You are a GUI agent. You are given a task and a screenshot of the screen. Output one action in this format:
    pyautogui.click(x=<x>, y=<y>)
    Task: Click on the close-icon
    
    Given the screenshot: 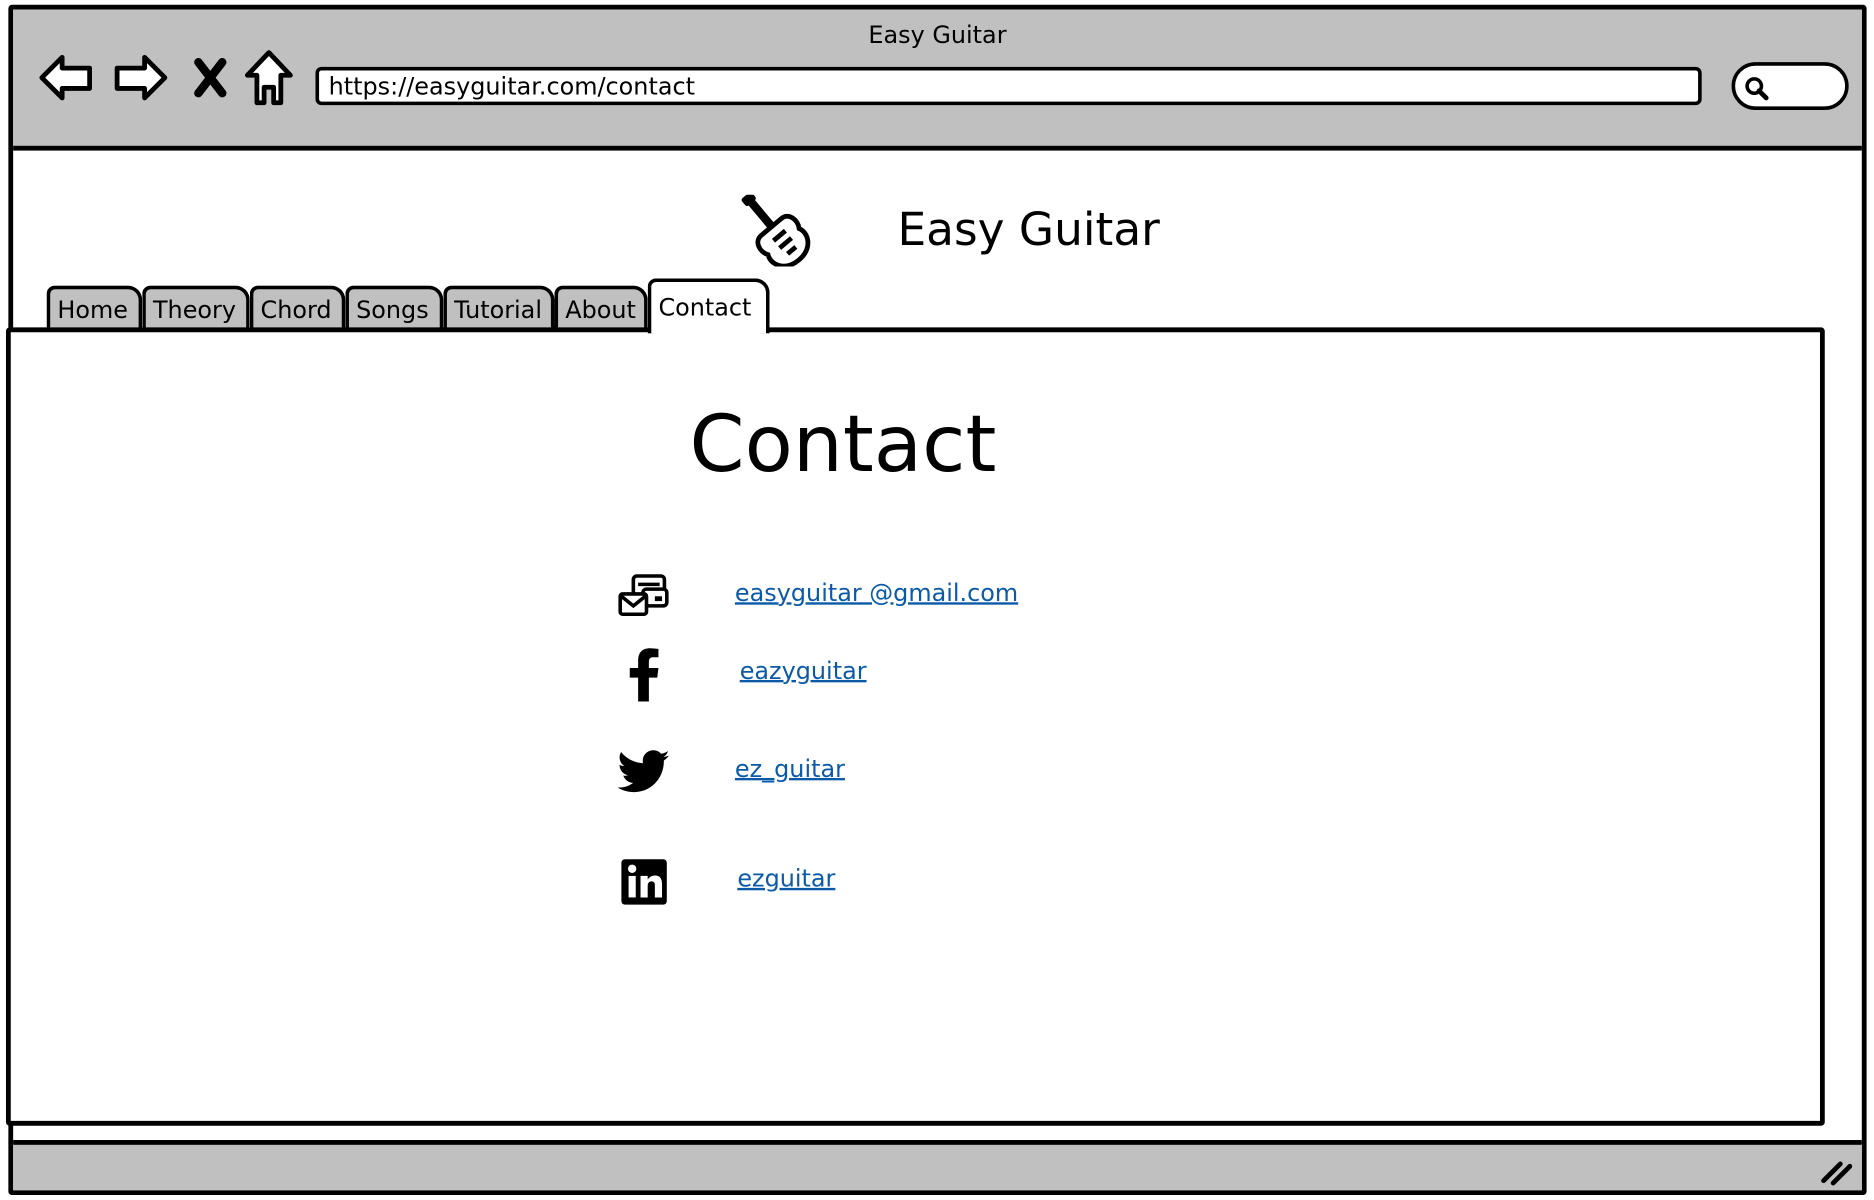 What is the action you would take?
    pyautogui.click(x=210, y=77)
    